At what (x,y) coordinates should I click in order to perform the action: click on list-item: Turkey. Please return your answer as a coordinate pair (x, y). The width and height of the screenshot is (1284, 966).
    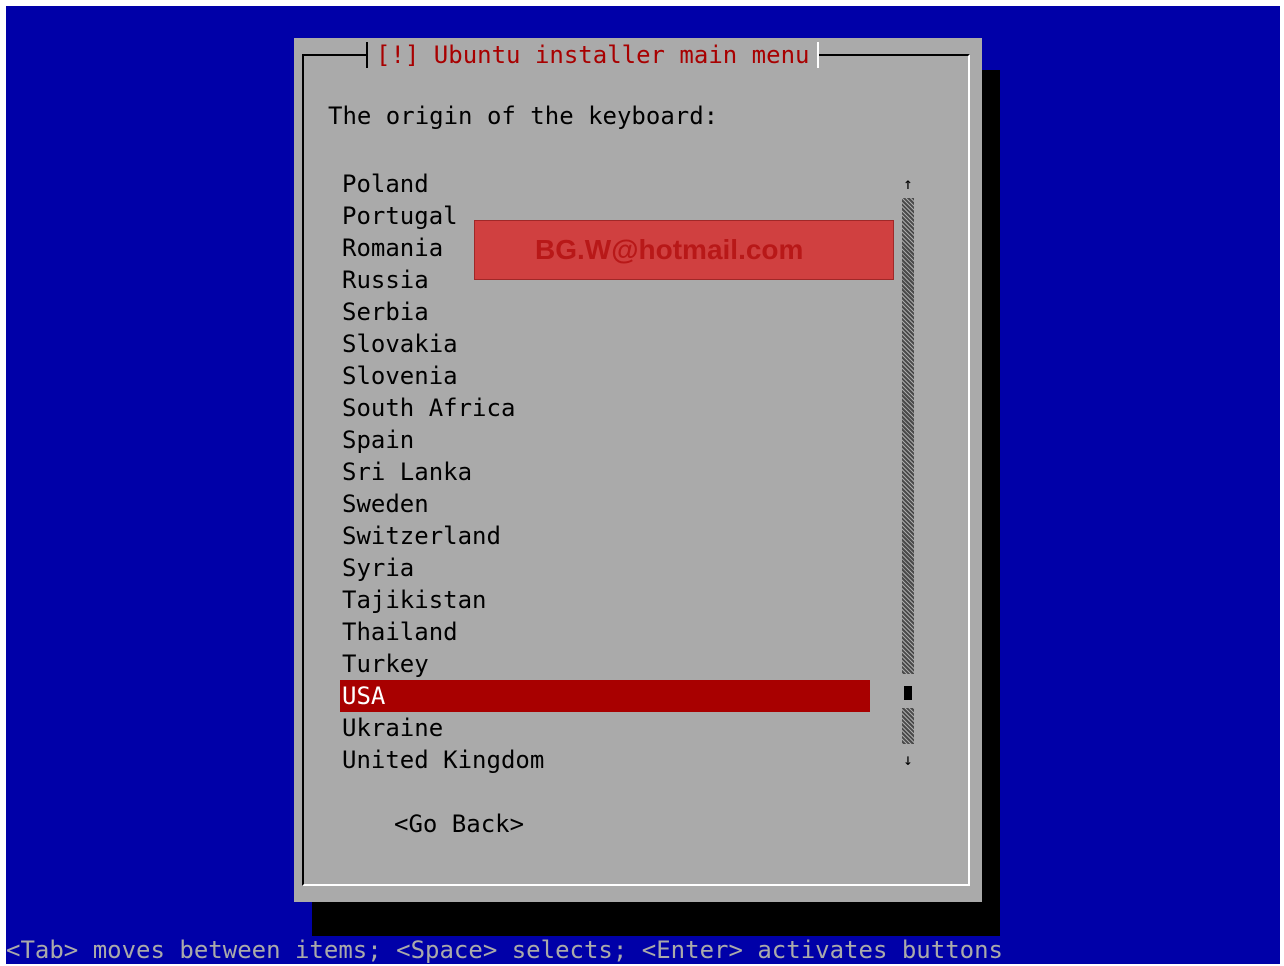
    Looking at the image, I should click on (605, 664).